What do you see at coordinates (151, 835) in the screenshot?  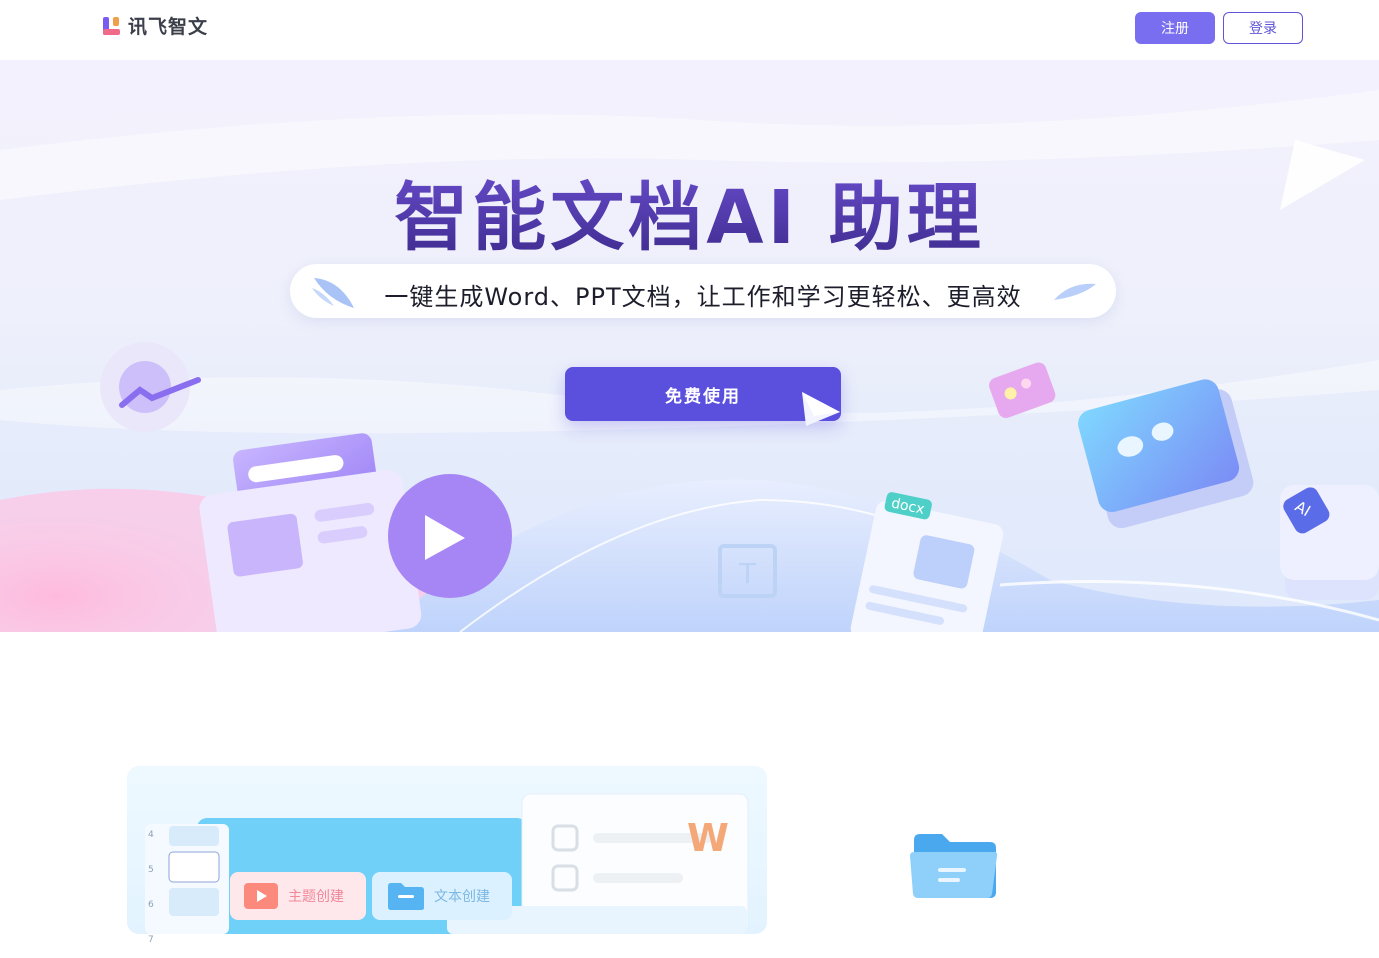 I see `slide-number: 4` at bounding box center [151, 835].